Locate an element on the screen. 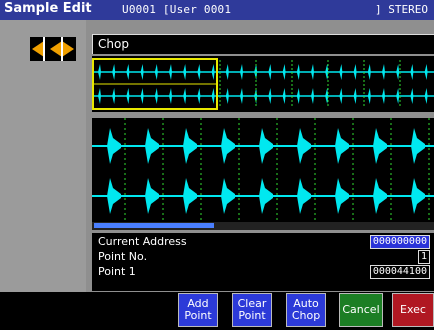 The image size is (434, 330). scroll-thumb is located at coordinates (154, 225).